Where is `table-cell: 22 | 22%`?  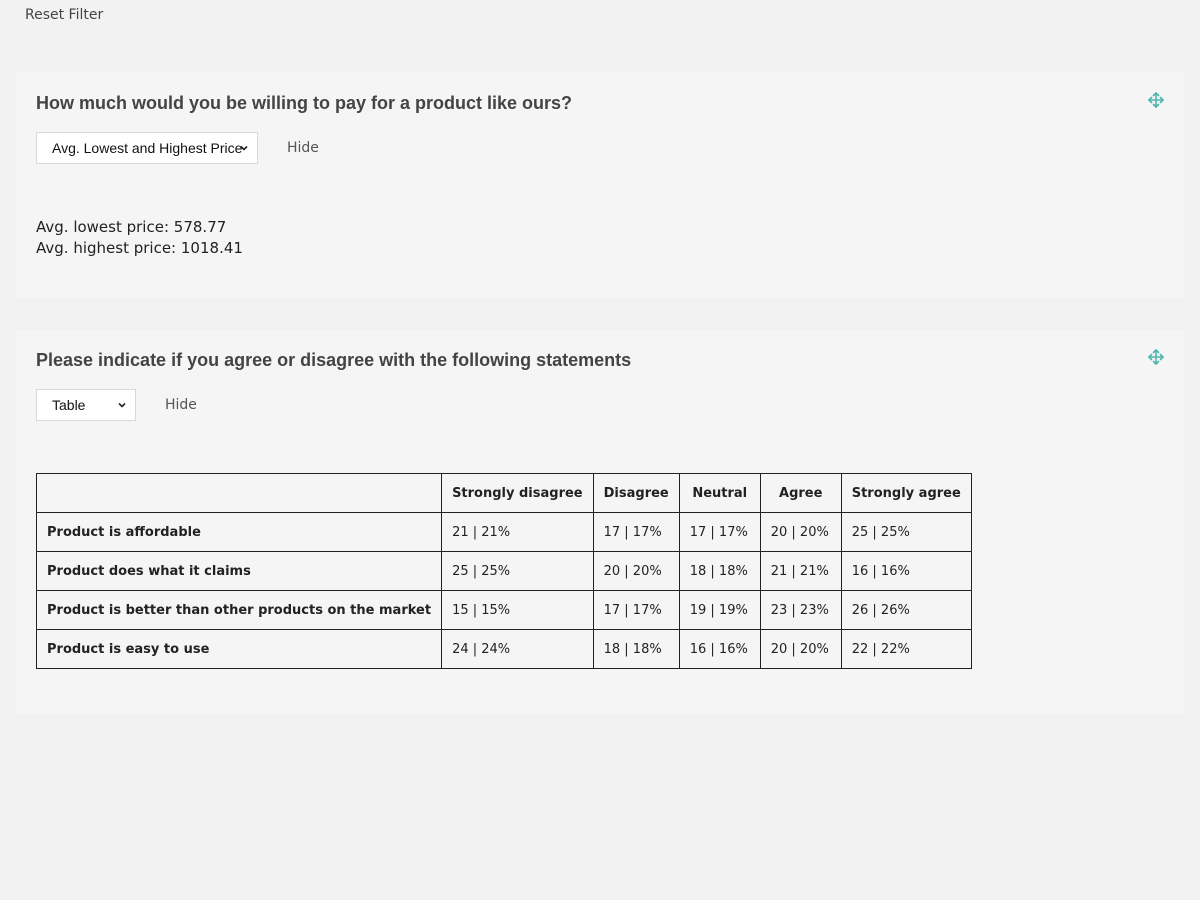 table-cell: 22 | 22% is located at coordinates (906, 649).